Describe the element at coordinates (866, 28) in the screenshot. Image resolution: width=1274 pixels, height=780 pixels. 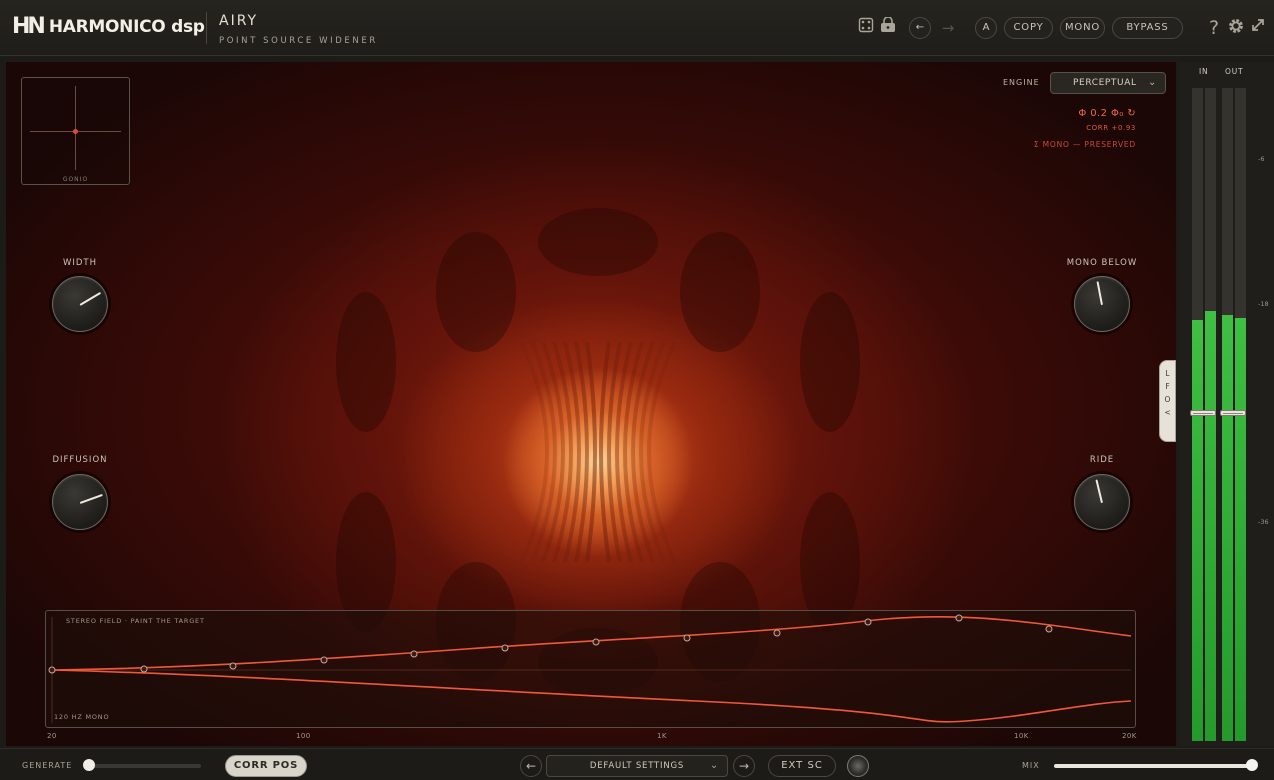
I see `dice-icon` at that location.